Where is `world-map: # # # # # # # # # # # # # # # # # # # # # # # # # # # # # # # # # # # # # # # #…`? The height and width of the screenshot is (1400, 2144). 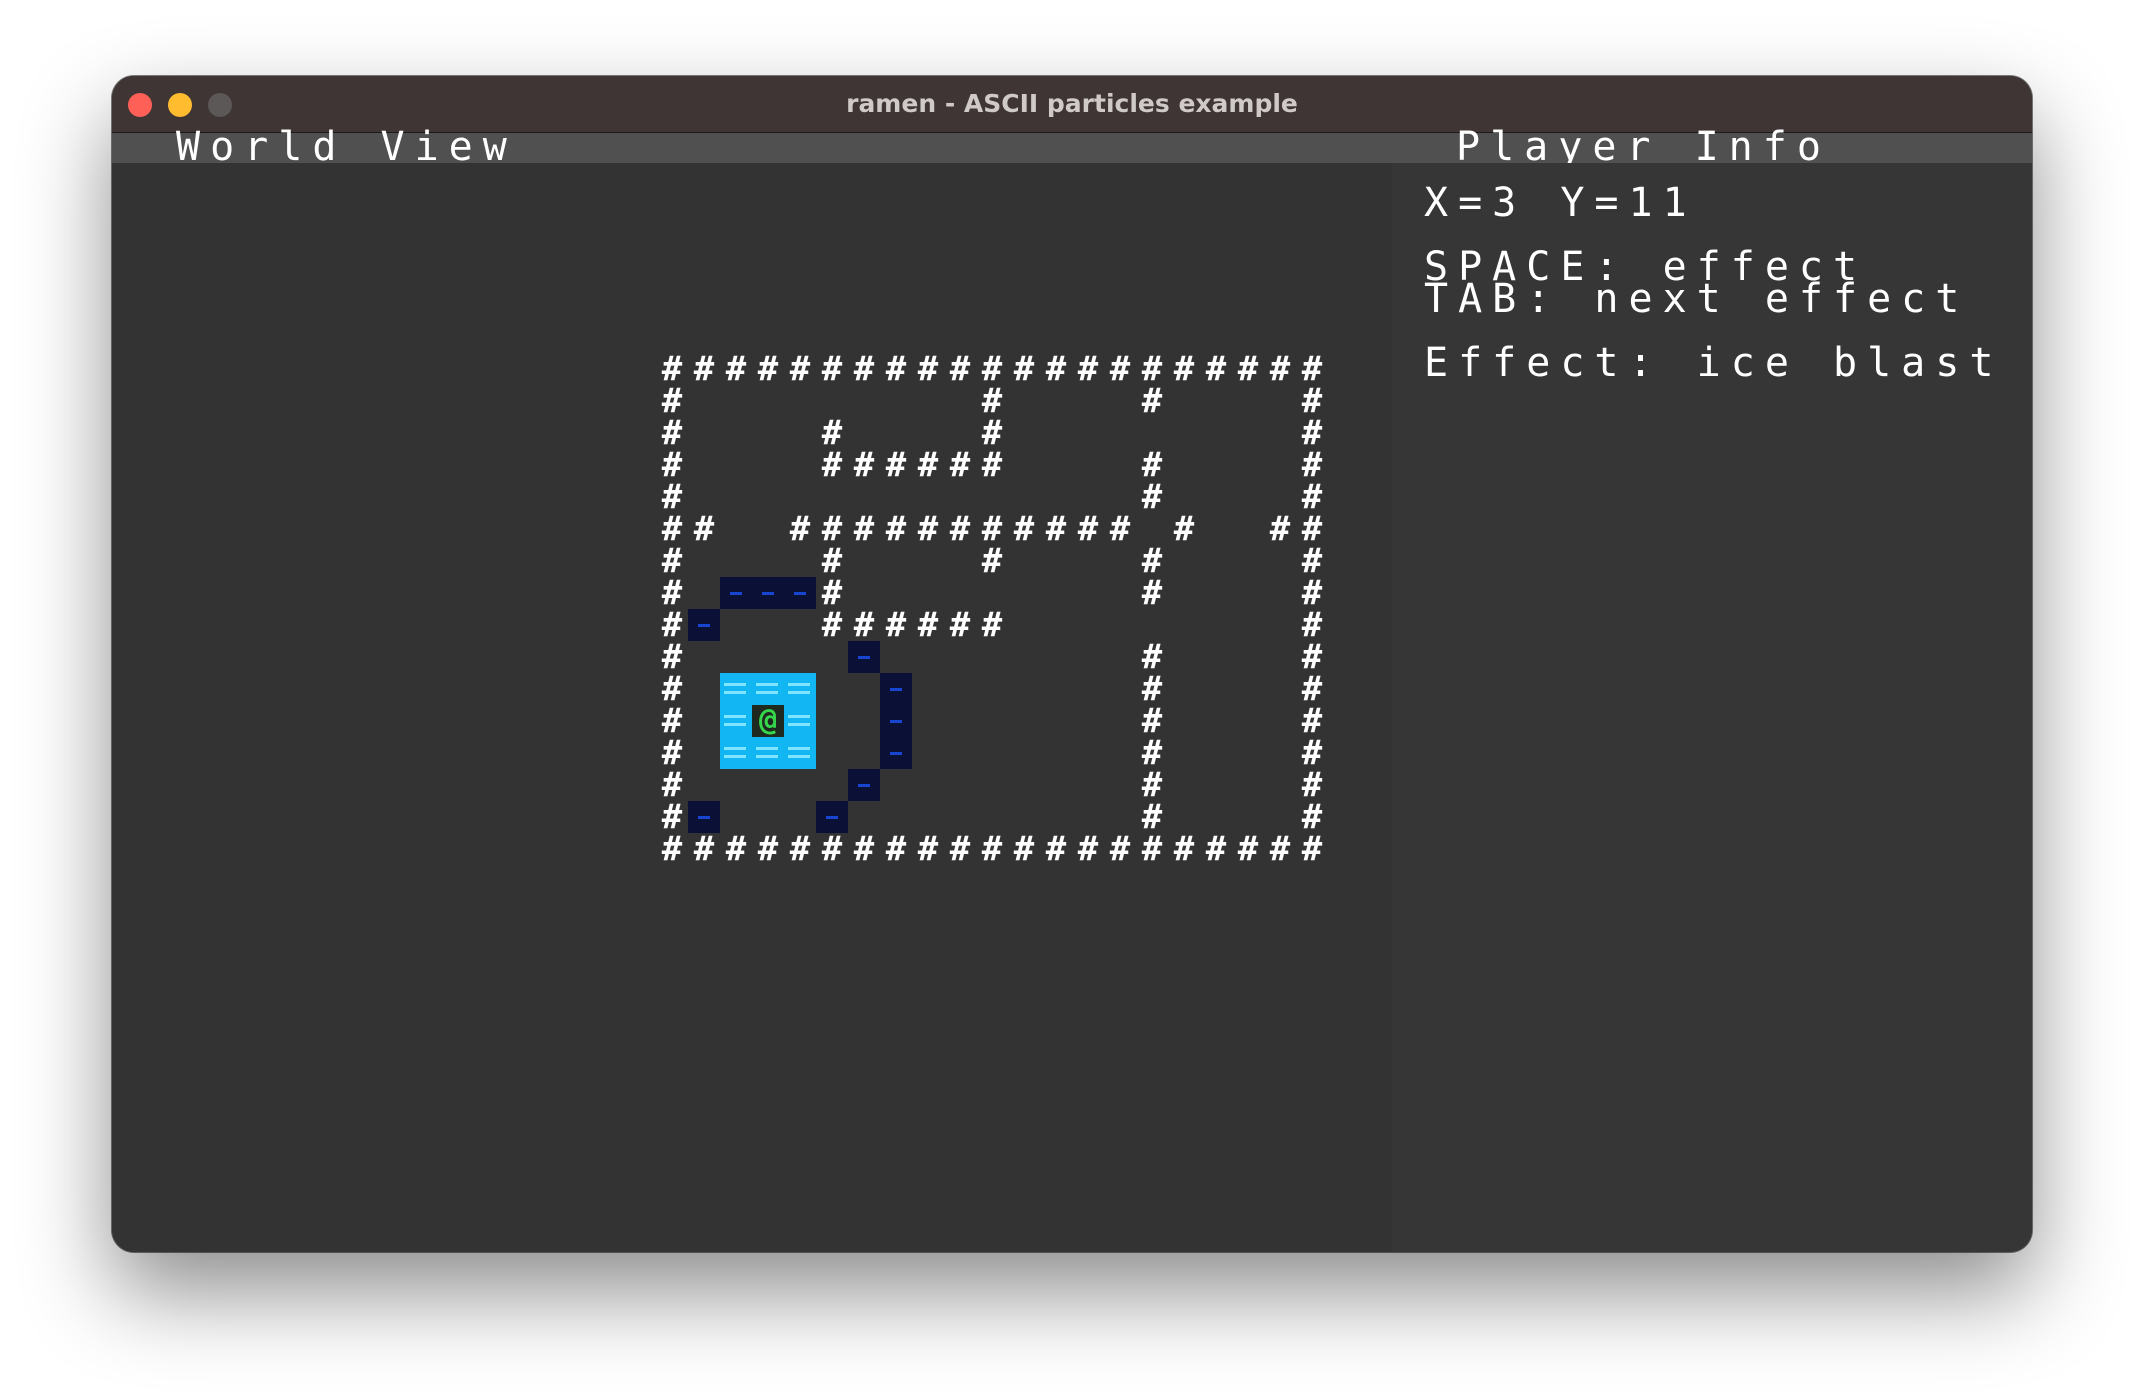 world-map: # # # # # # # # # # # # # # # # # # # # # # # # # # # # # # # # # # # # # # # #… is located at coordinates (992, 609).